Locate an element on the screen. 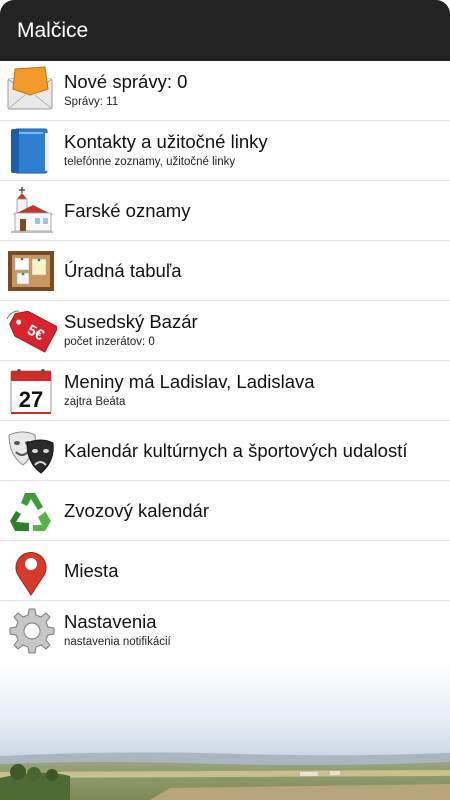 This screenshot has height=800, width=450. theater-masks-icon is located at coordinates (31, 451).